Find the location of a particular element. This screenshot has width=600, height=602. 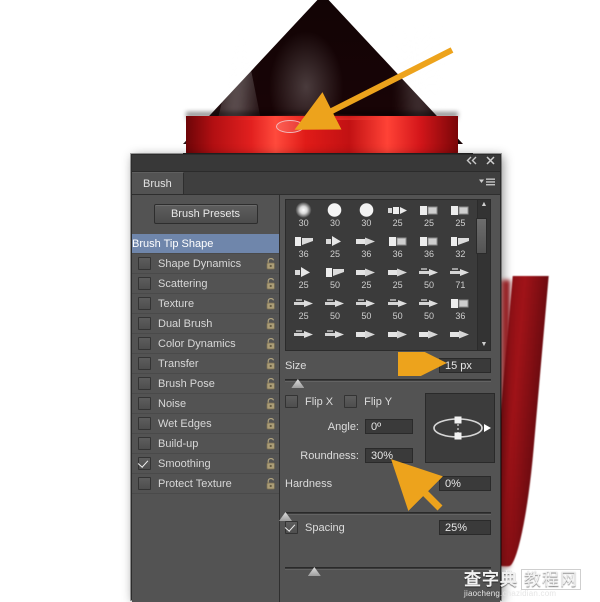

brush-tip-square-tip-icon is located at coordinates (460, 303).